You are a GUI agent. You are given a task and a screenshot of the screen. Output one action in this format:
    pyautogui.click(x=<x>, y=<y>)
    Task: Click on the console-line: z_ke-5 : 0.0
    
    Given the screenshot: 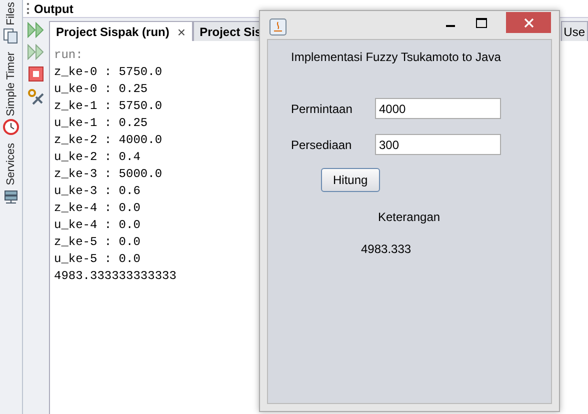 What is the action you would take?
    pyautogui.click(x=97, y=242)
    